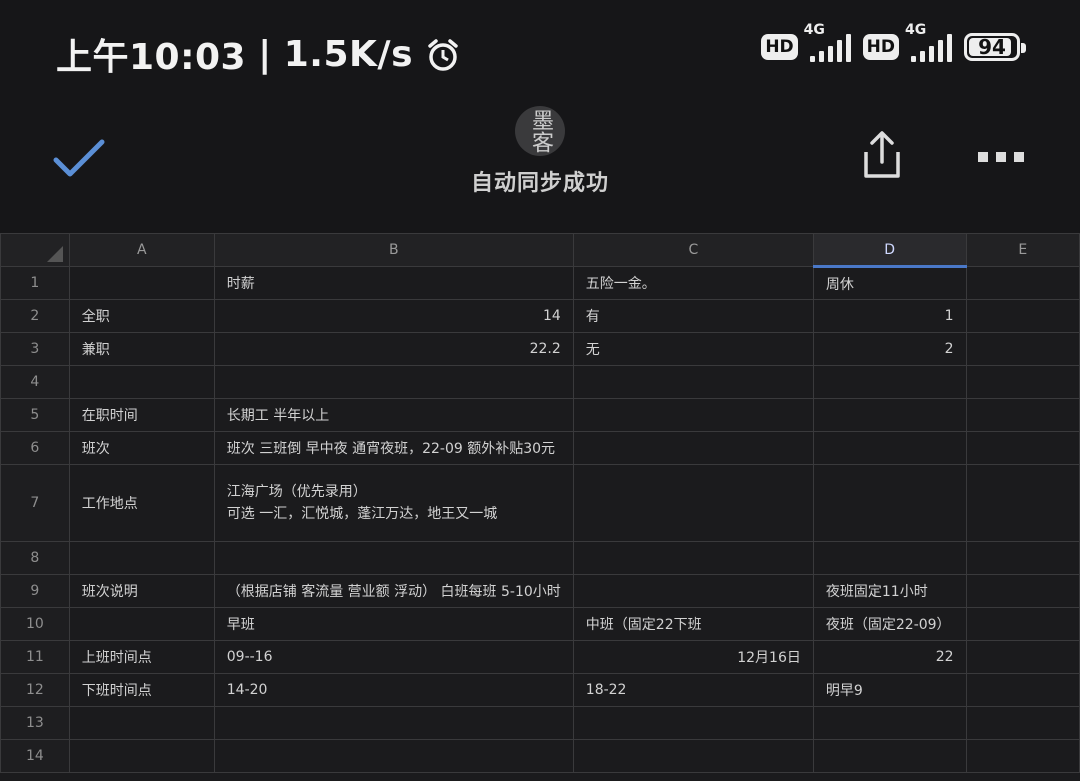 The image size is (1080, 781). Describe the element at coordinates (393, 448) in the screenshot. I see `cell-b: 班次 三班倒 早中夜 通宵夜班，22-09 额外补贴30元` at that location.